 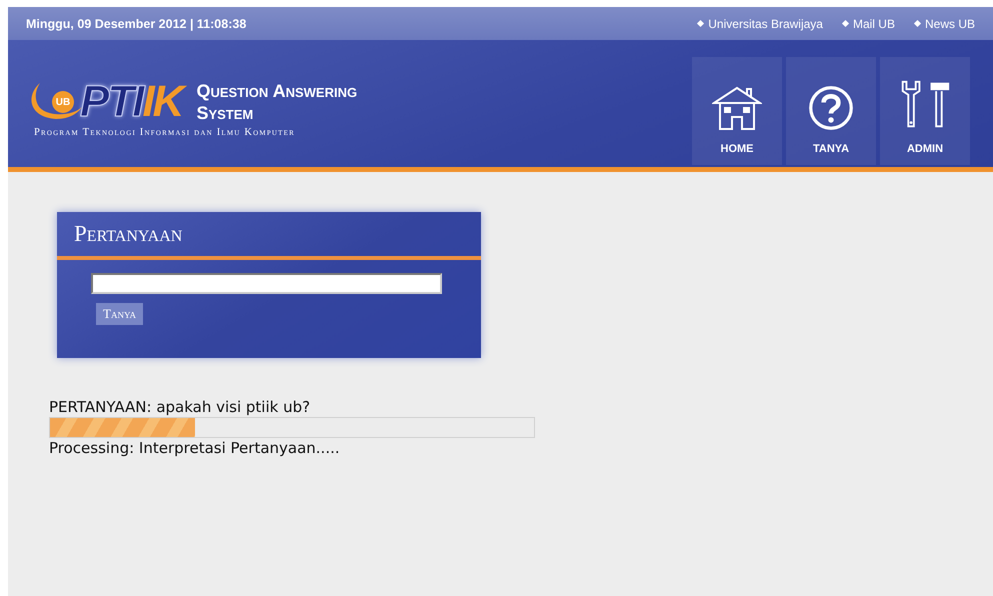 What do you see at coordinates (128, 234) in the screenshot?
I see `panel-title: Pertanyaan` at bounding box center [128, 234].